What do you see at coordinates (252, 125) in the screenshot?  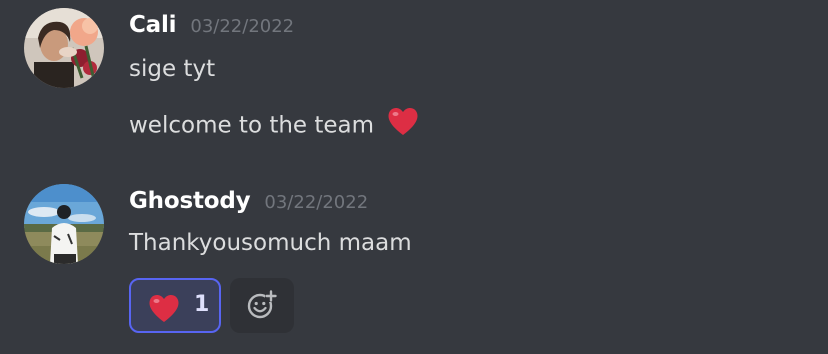 I see `message-text: welcome to the team` at bounding box center [252, 125].